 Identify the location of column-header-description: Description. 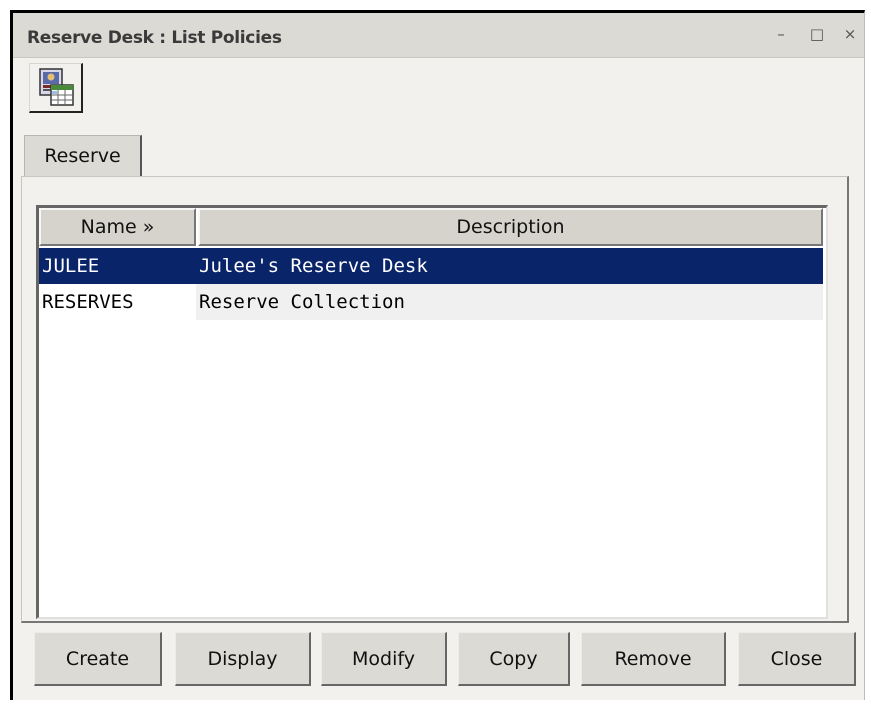
(510, 227).